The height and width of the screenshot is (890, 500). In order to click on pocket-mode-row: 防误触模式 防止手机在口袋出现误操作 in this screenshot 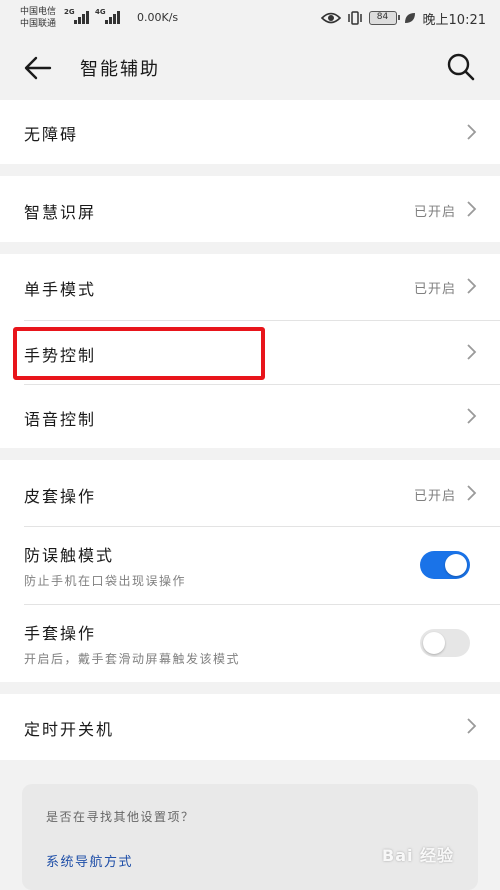, I will do `click(250, 565)`.